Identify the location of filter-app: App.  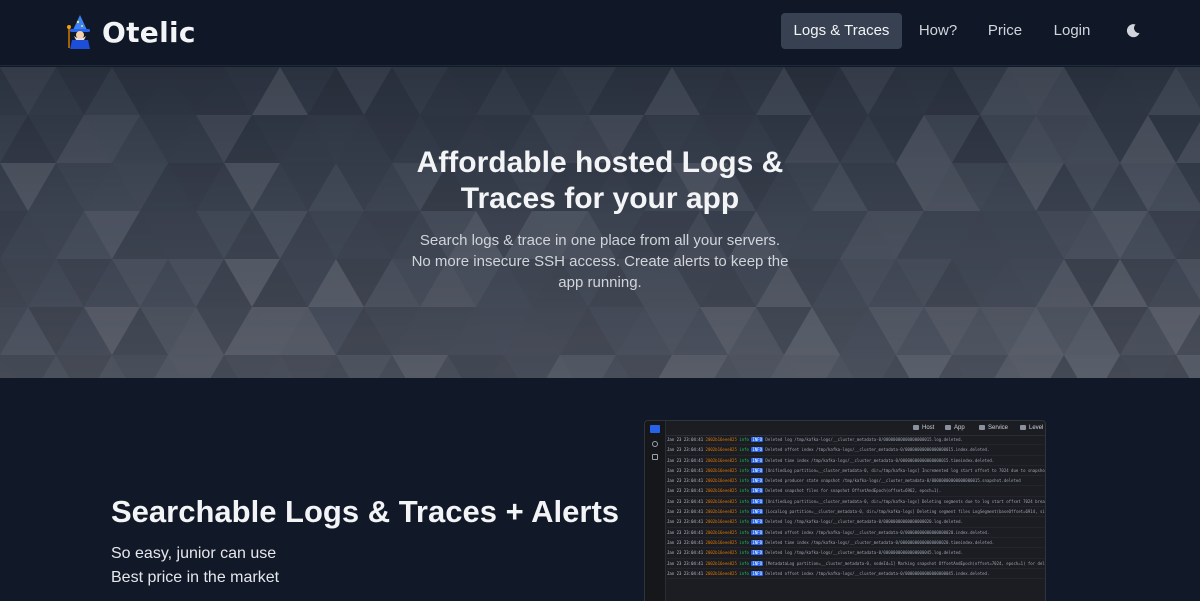
(955, 428).